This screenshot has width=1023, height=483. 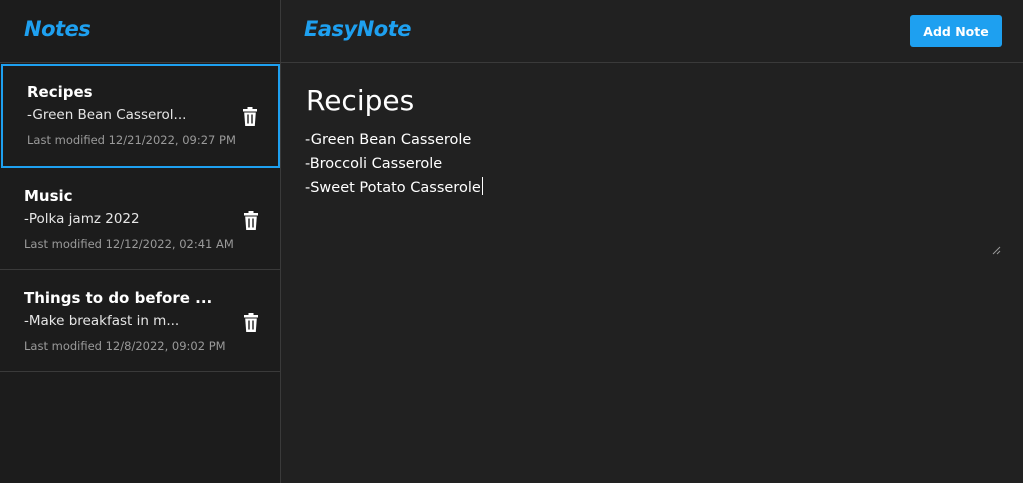 I want to click on note-body-line-last: -Sweet Potato Casserole, so click(x=653, y=188).